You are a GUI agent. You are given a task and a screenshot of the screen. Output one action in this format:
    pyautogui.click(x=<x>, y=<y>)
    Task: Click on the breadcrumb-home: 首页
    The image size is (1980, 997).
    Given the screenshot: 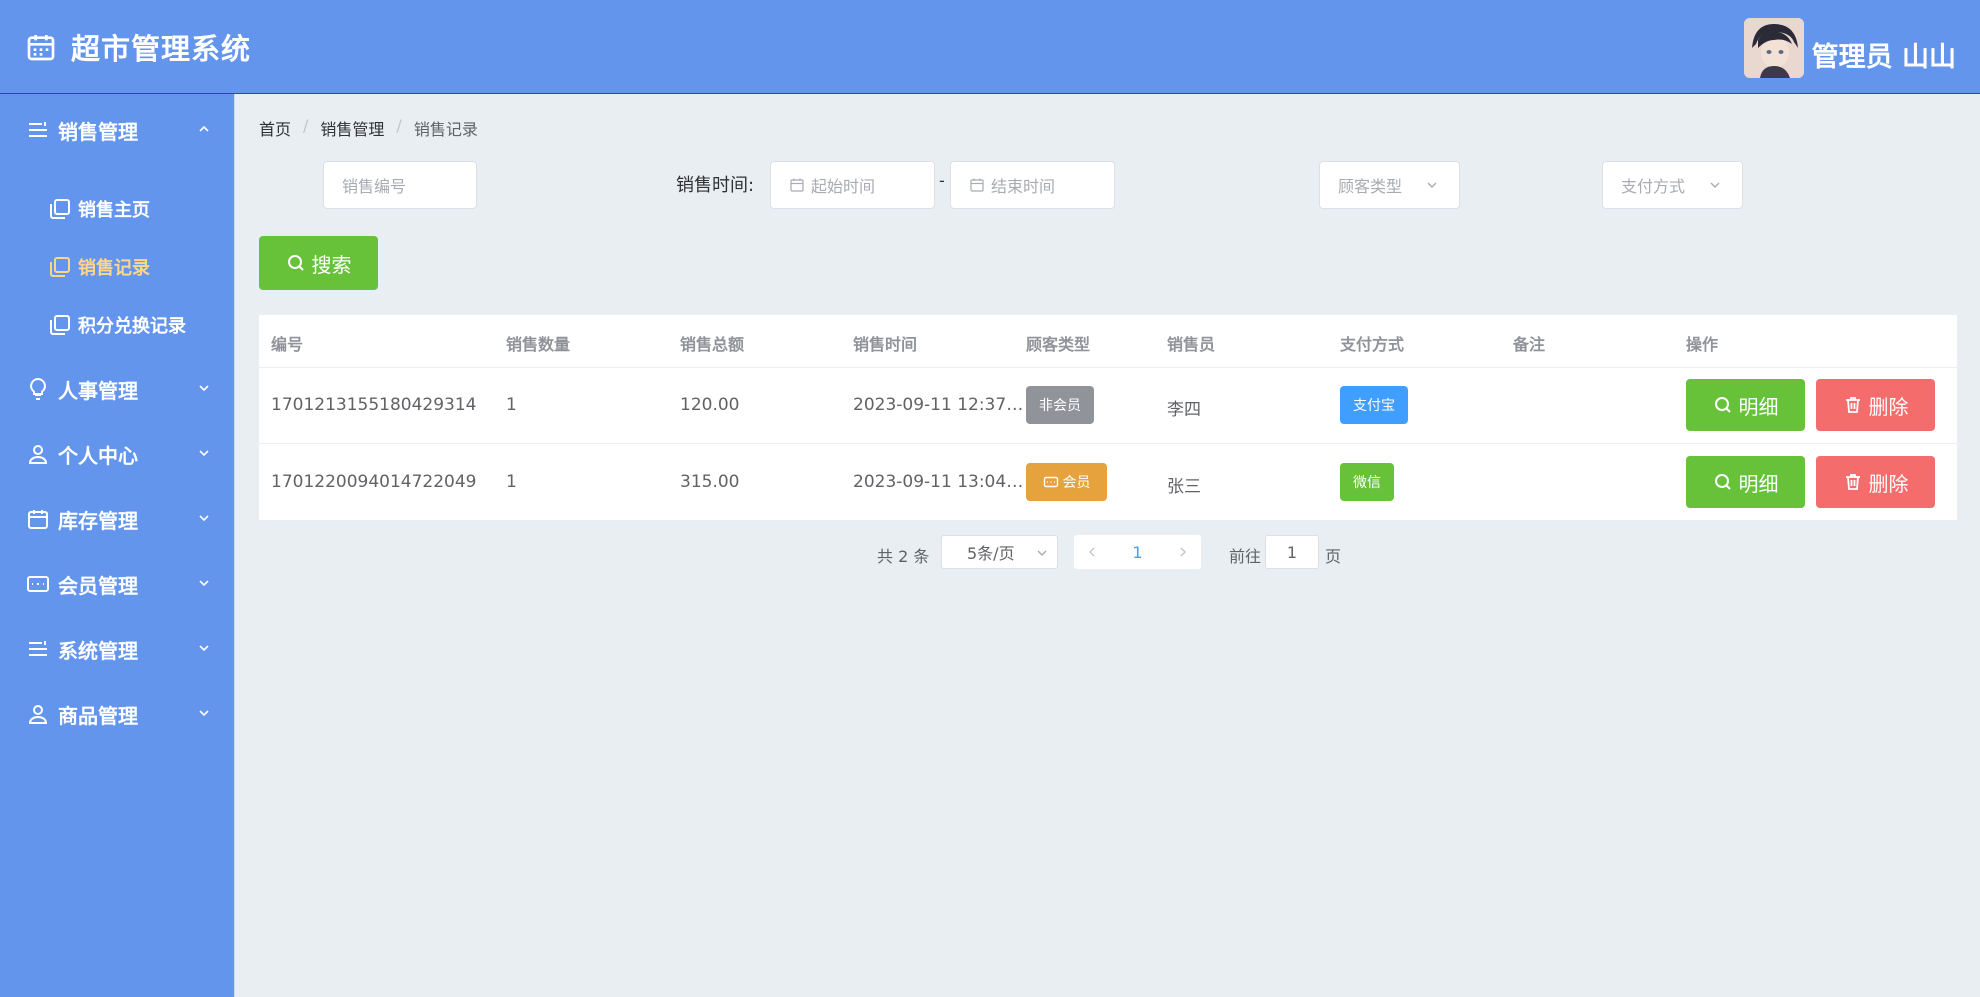 What is the action you would take?
    pyautogui.click(x=275, y=128)
    